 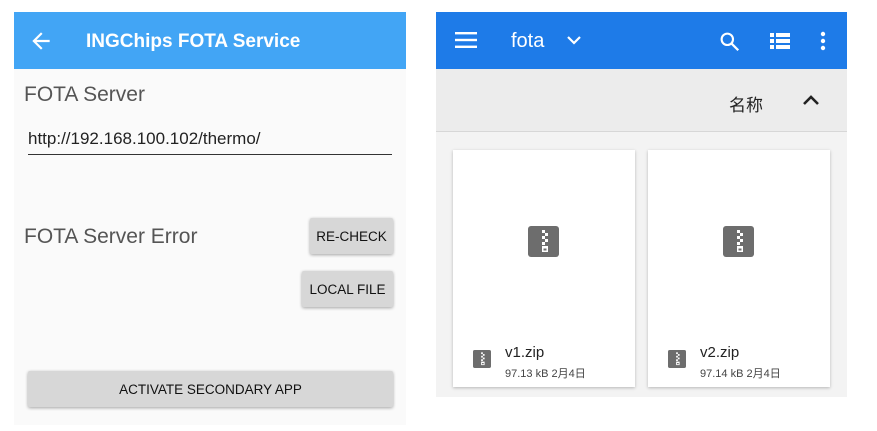 What do you see at coordinates (210, 389) in the screenshot?
I see `activate-secondary-app-button: ACTIVATE SECONDARY APP` at bounding box center [210, 389].